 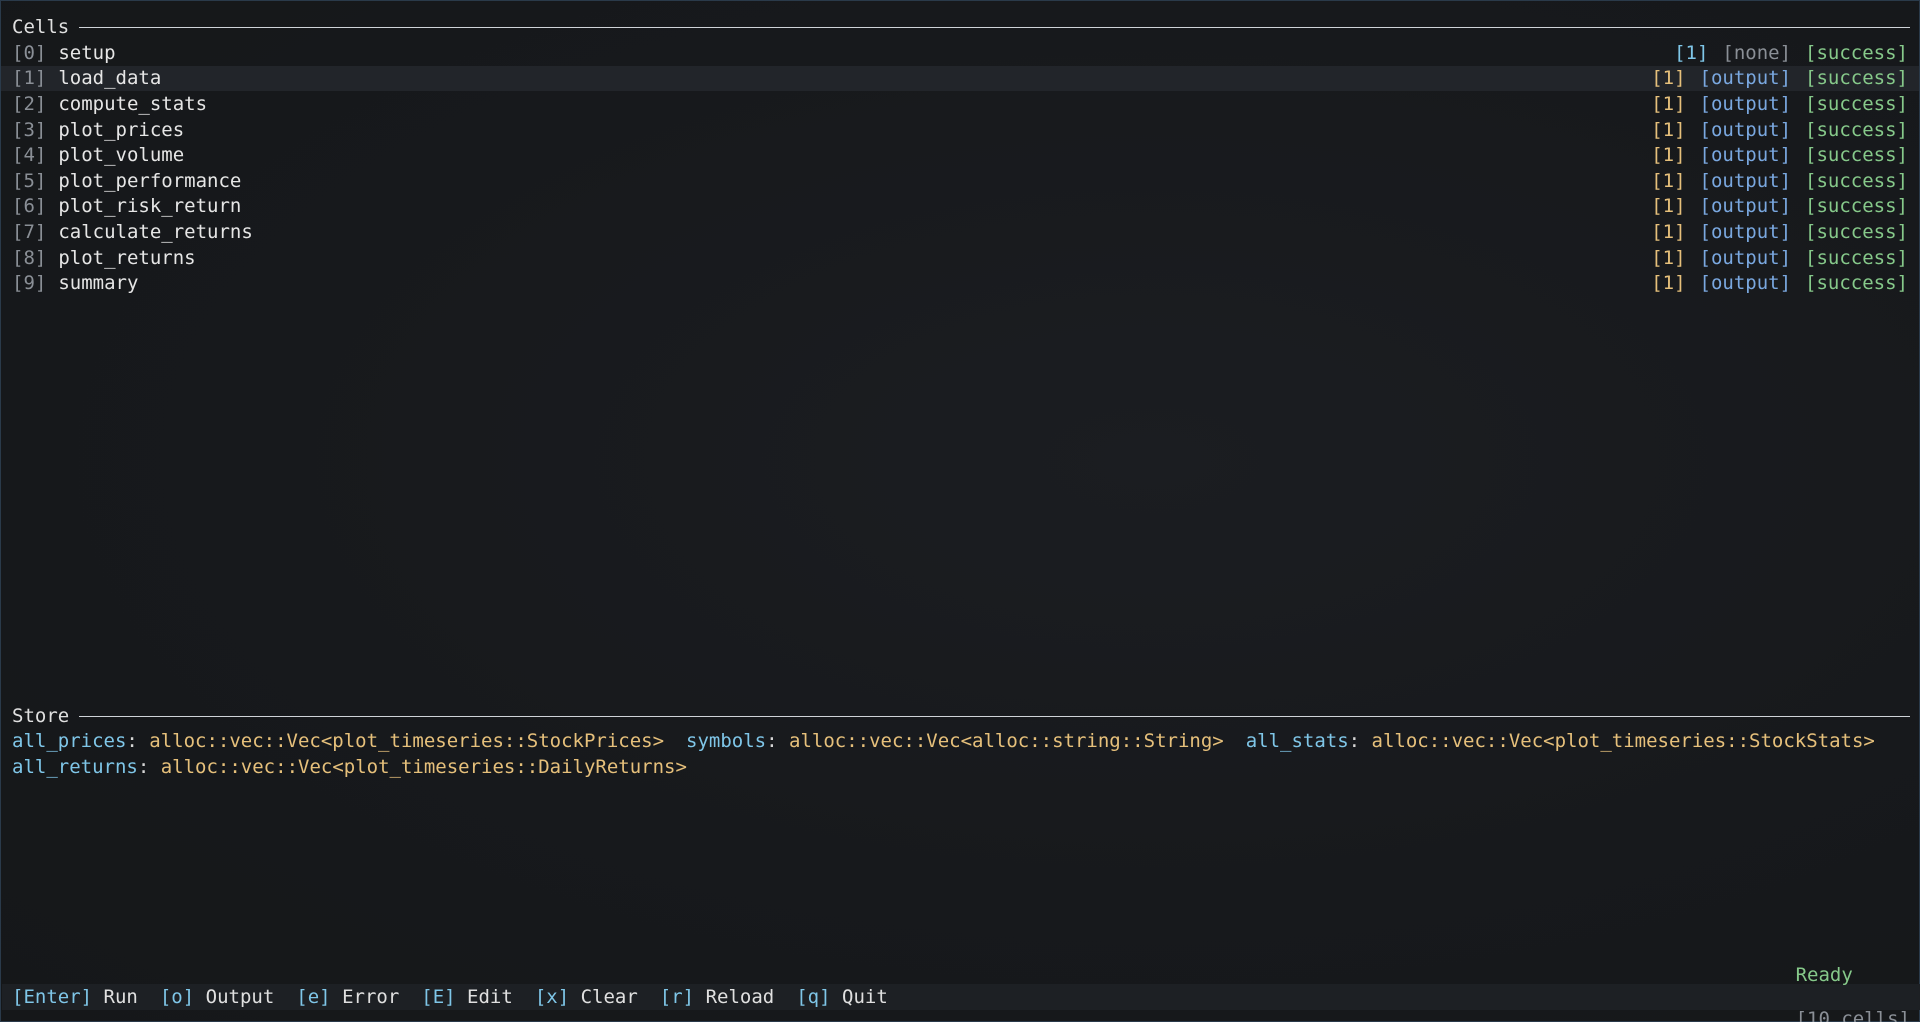 I want to click on cell-left: [3] plot_prices, so click(x=98, y=130).